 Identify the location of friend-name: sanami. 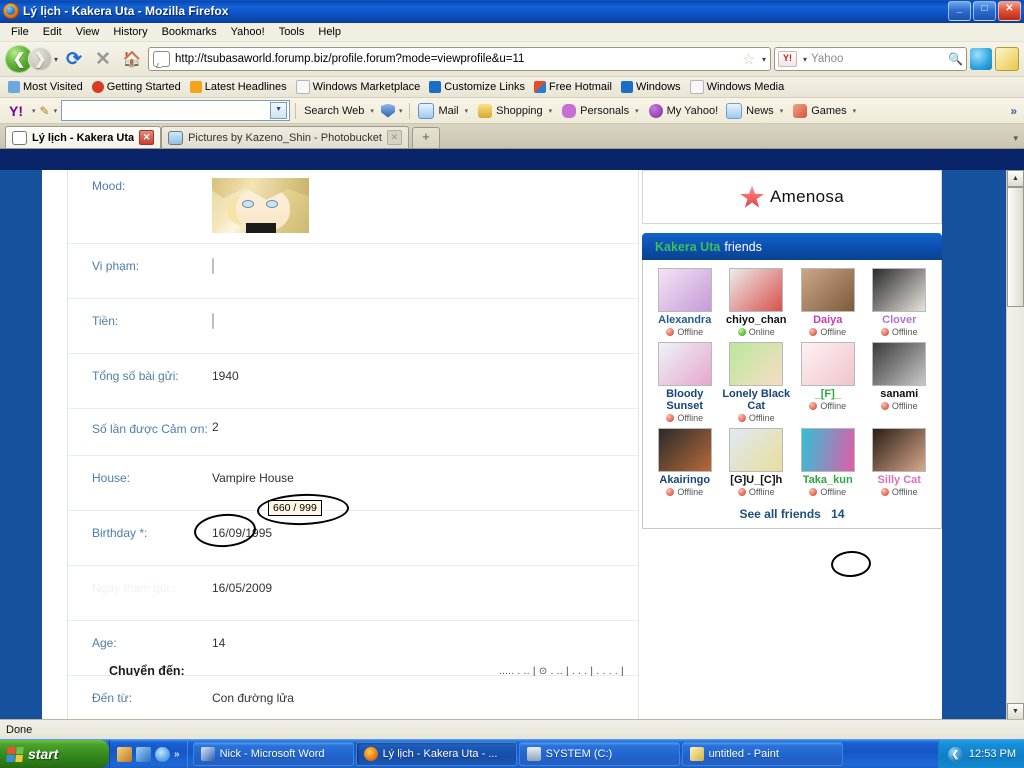
(899, 394).